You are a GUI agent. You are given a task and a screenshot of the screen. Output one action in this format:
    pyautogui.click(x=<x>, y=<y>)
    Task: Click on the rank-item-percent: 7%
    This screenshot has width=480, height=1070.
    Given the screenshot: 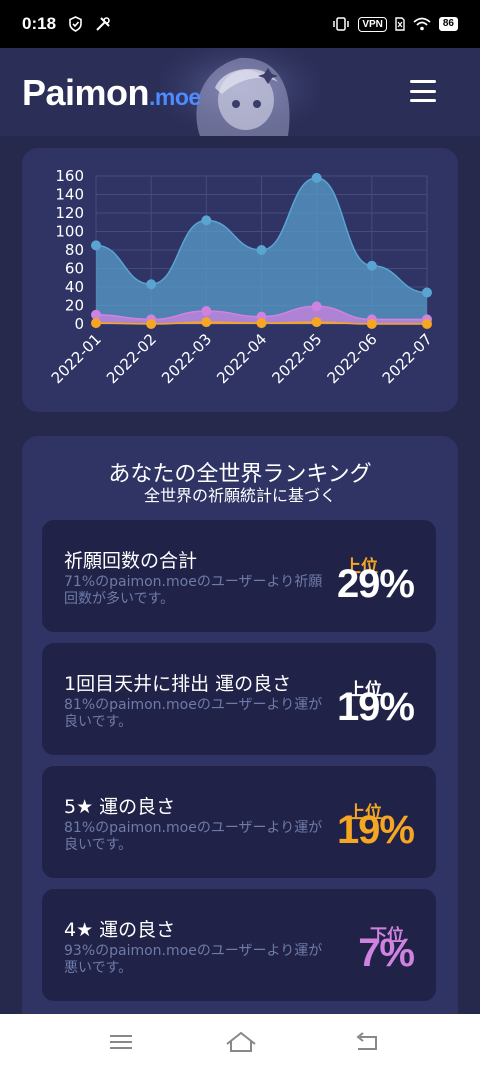 What is the action you would take?
    pyautogui.click(x=386, y=953)
    